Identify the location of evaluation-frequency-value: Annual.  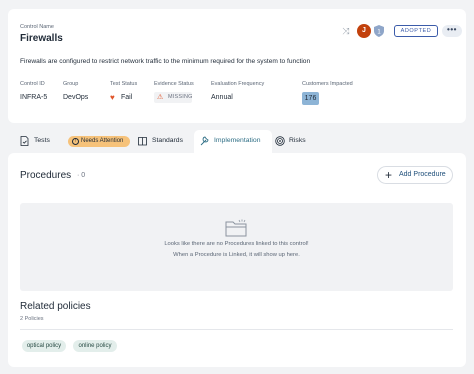
(222, 97).